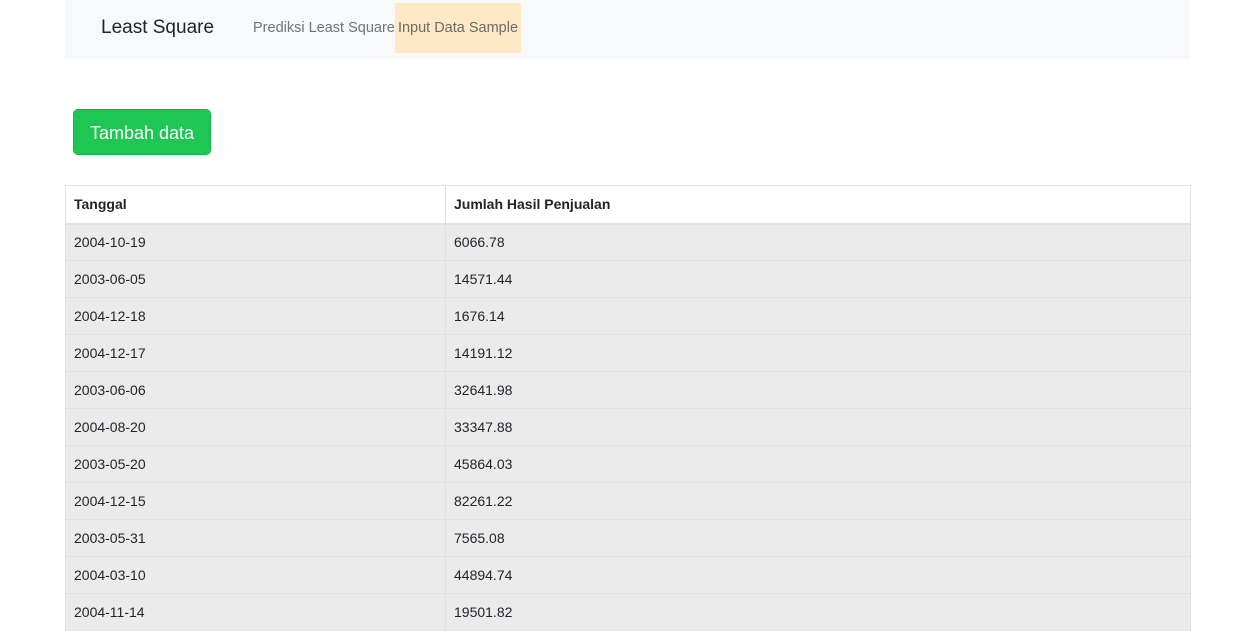 The width and height of the screenshot is (1252, 631). Describe the element at coordinates (818, 538) in the screenshot. I see `amount-cell: 7565.08` at that location.